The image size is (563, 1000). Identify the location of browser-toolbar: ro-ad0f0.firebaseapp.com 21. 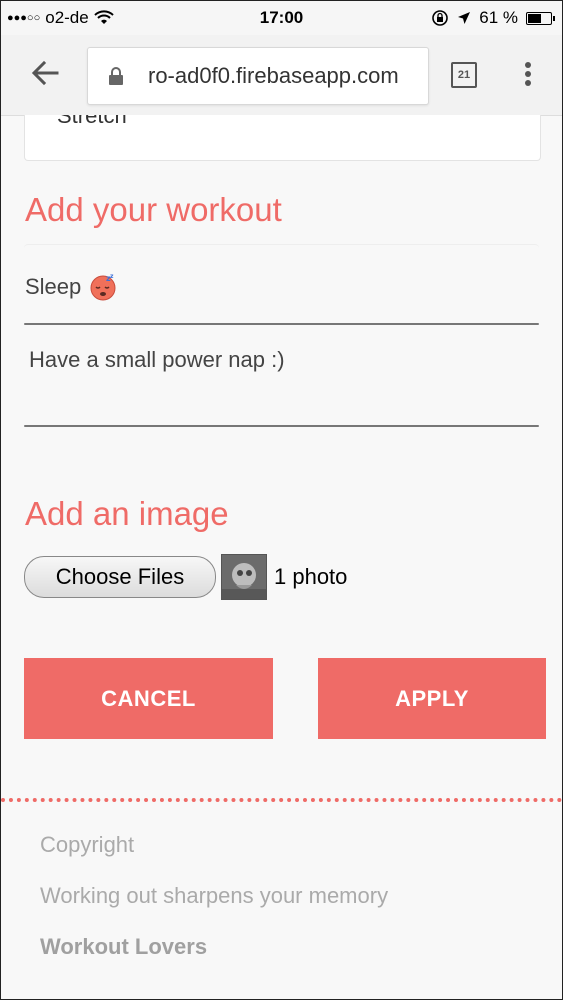
(281, 75).